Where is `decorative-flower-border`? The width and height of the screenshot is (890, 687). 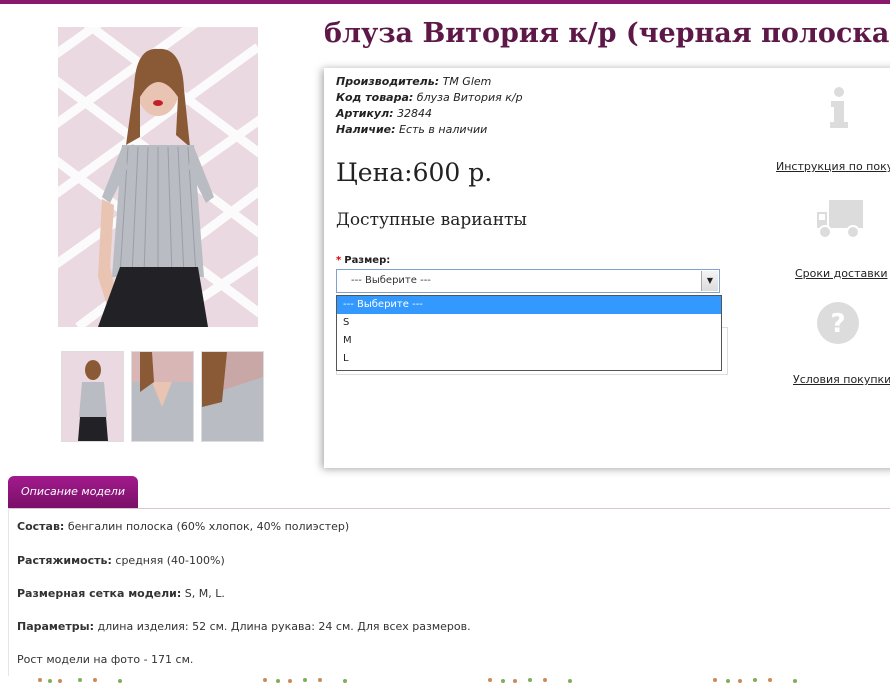
decorative-flower-border is located at coordinates (445, 675).